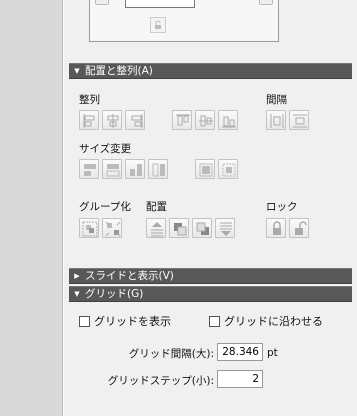  I want to click on align-center-button, so click(112, 120).